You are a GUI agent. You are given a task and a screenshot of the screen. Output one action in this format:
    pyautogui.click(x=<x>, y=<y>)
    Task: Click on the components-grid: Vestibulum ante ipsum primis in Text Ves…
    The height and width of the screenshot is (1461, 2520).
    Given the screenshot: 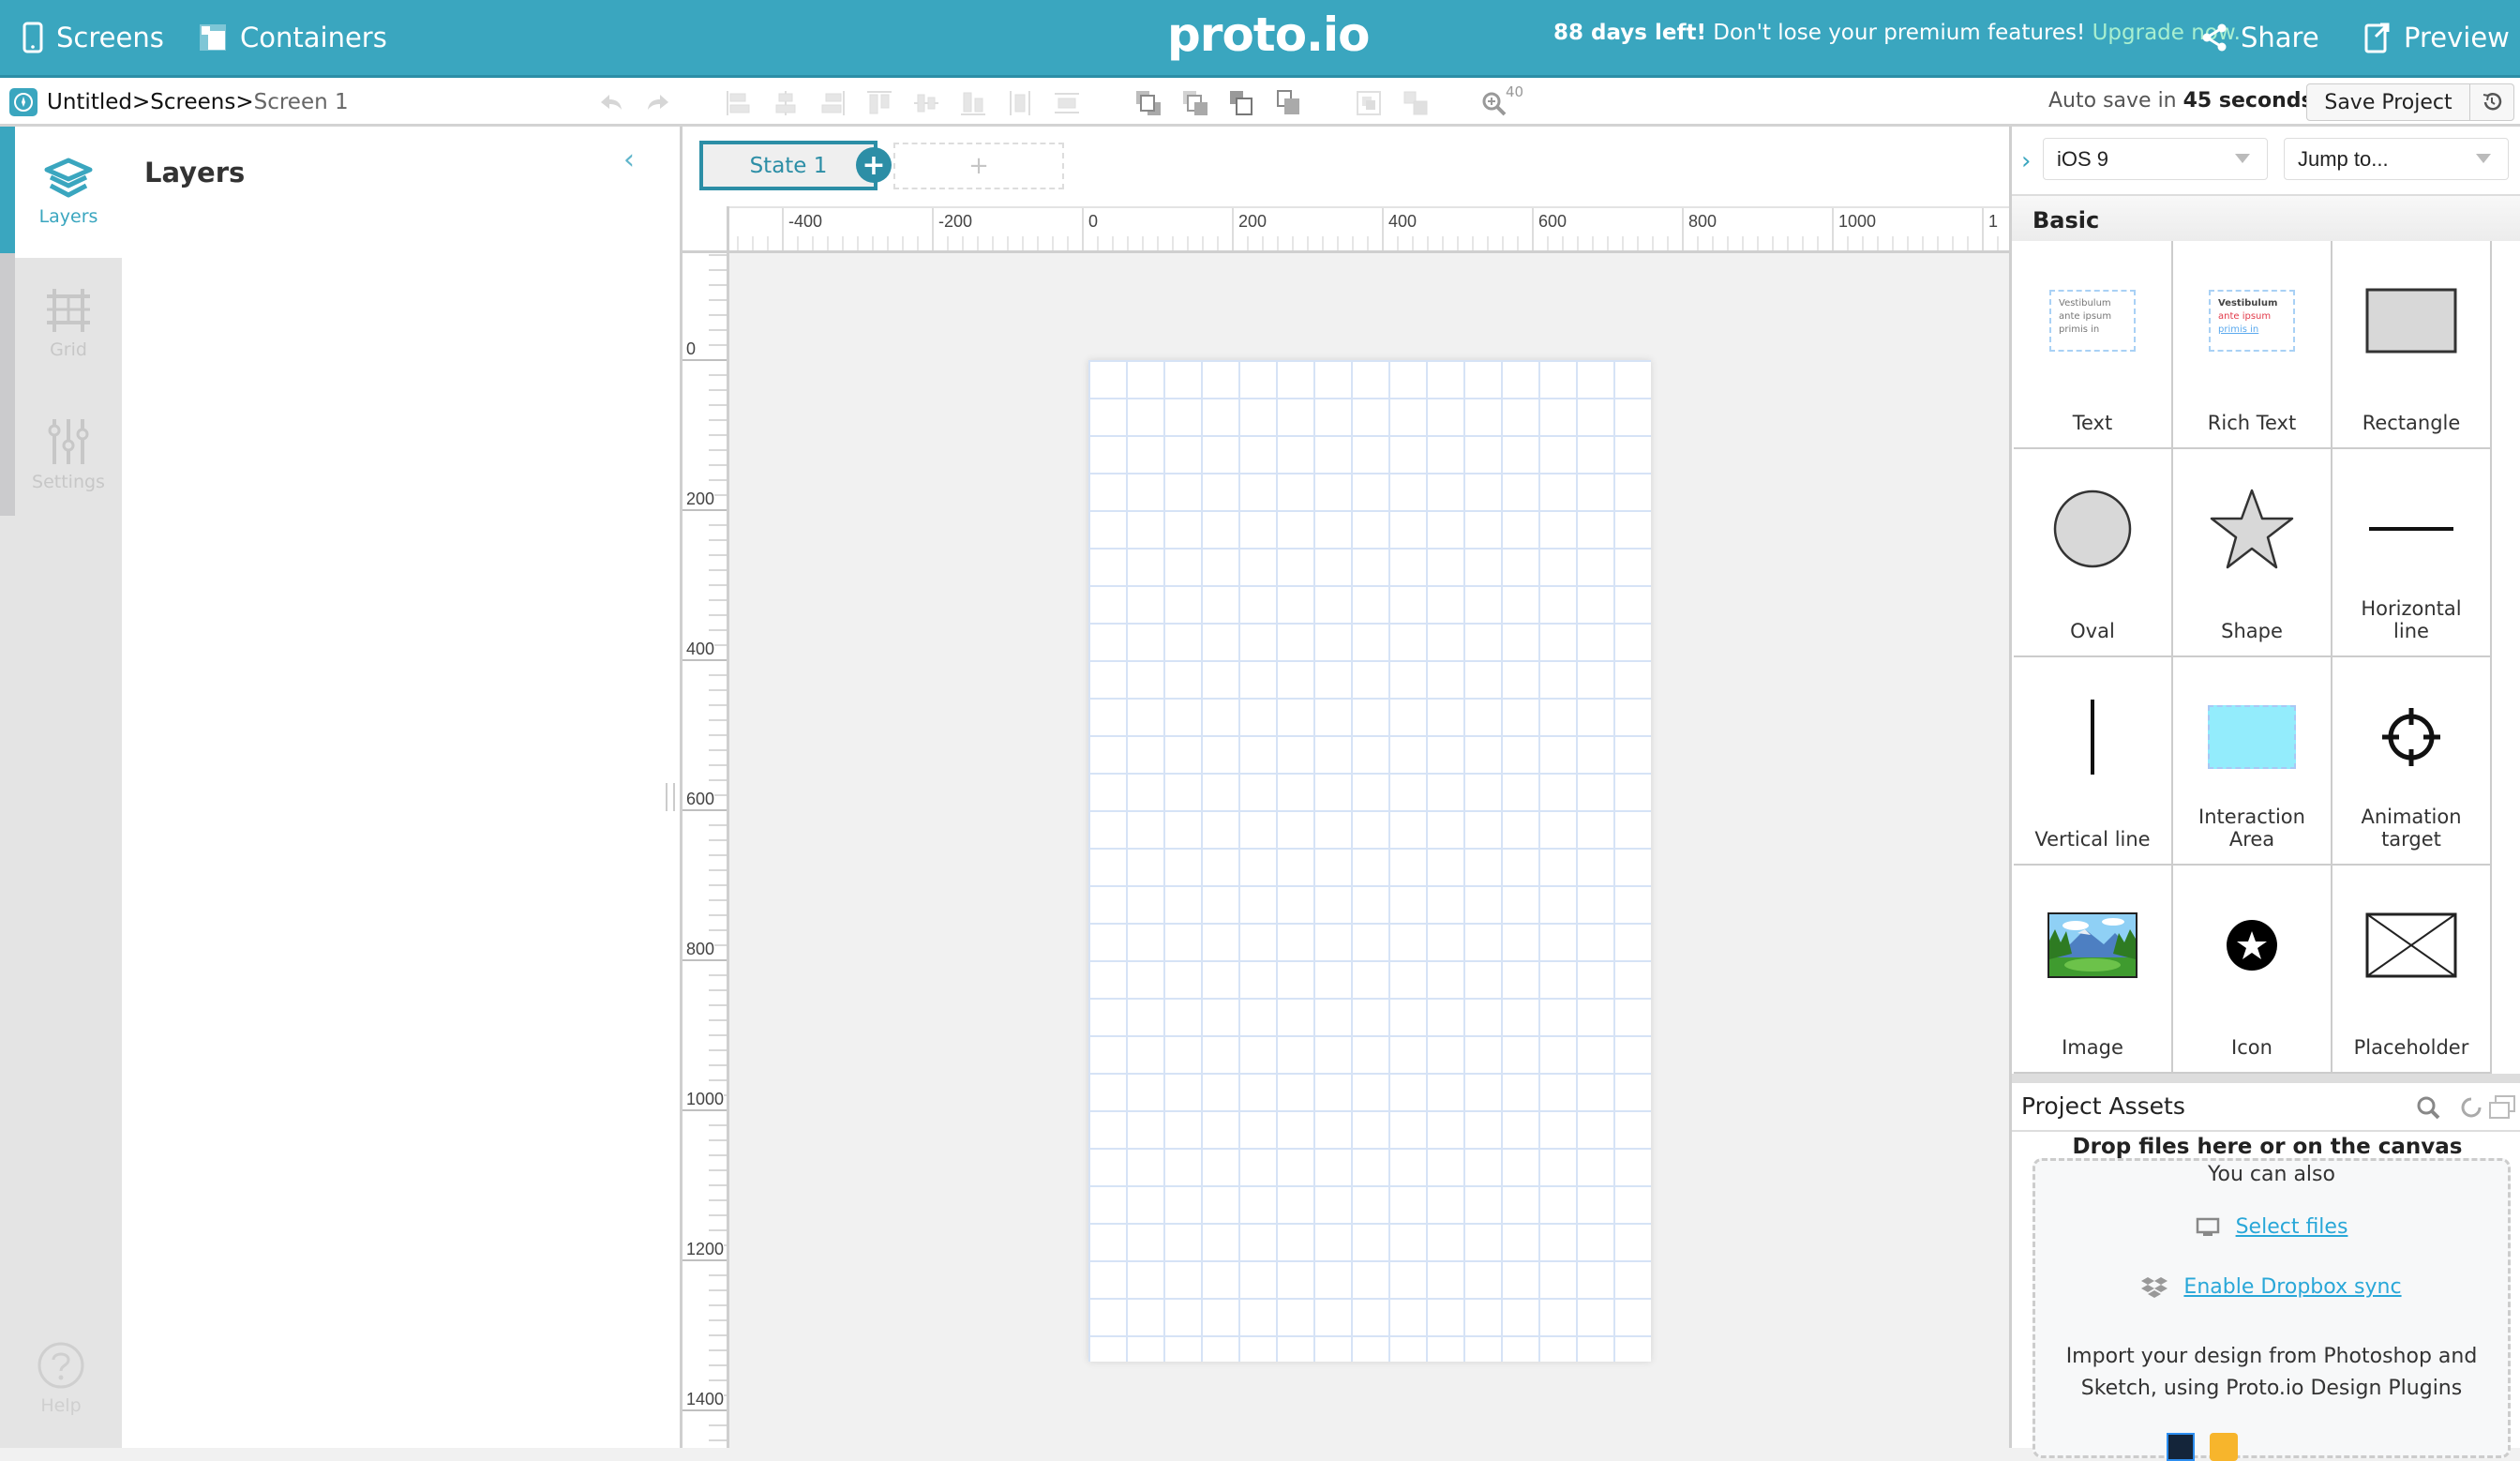 What is the action you would take?
    pyautogui.click(x=2254, y=658)
    